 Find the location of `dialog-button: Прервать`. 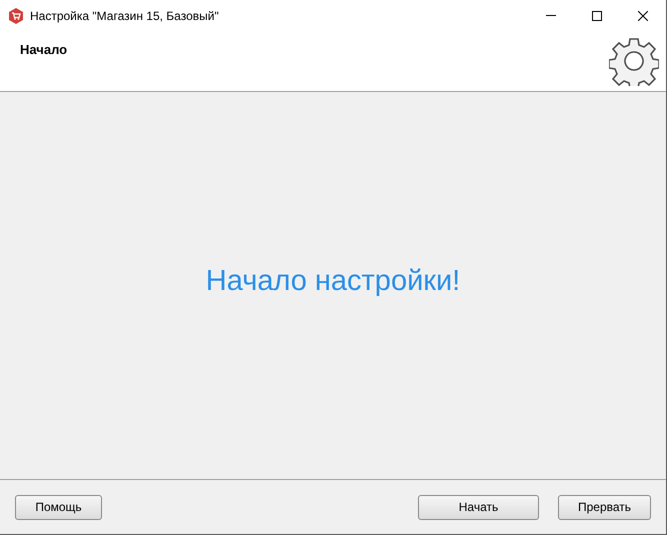

dialog-button: Прервать is located at coordinates (604, 507).